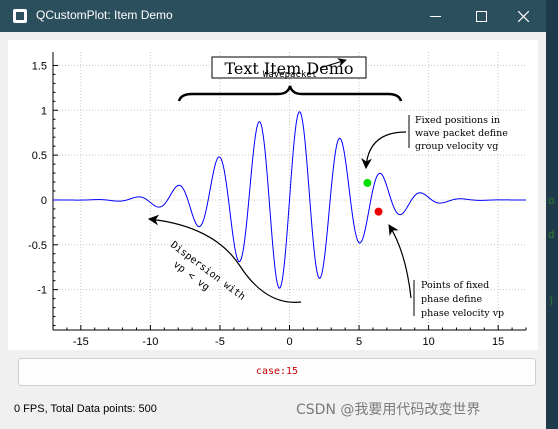 This screenshot has width=558, height=429. I want to click on watermark: CSDN @我要用代码改变世界, so click(388, 410).